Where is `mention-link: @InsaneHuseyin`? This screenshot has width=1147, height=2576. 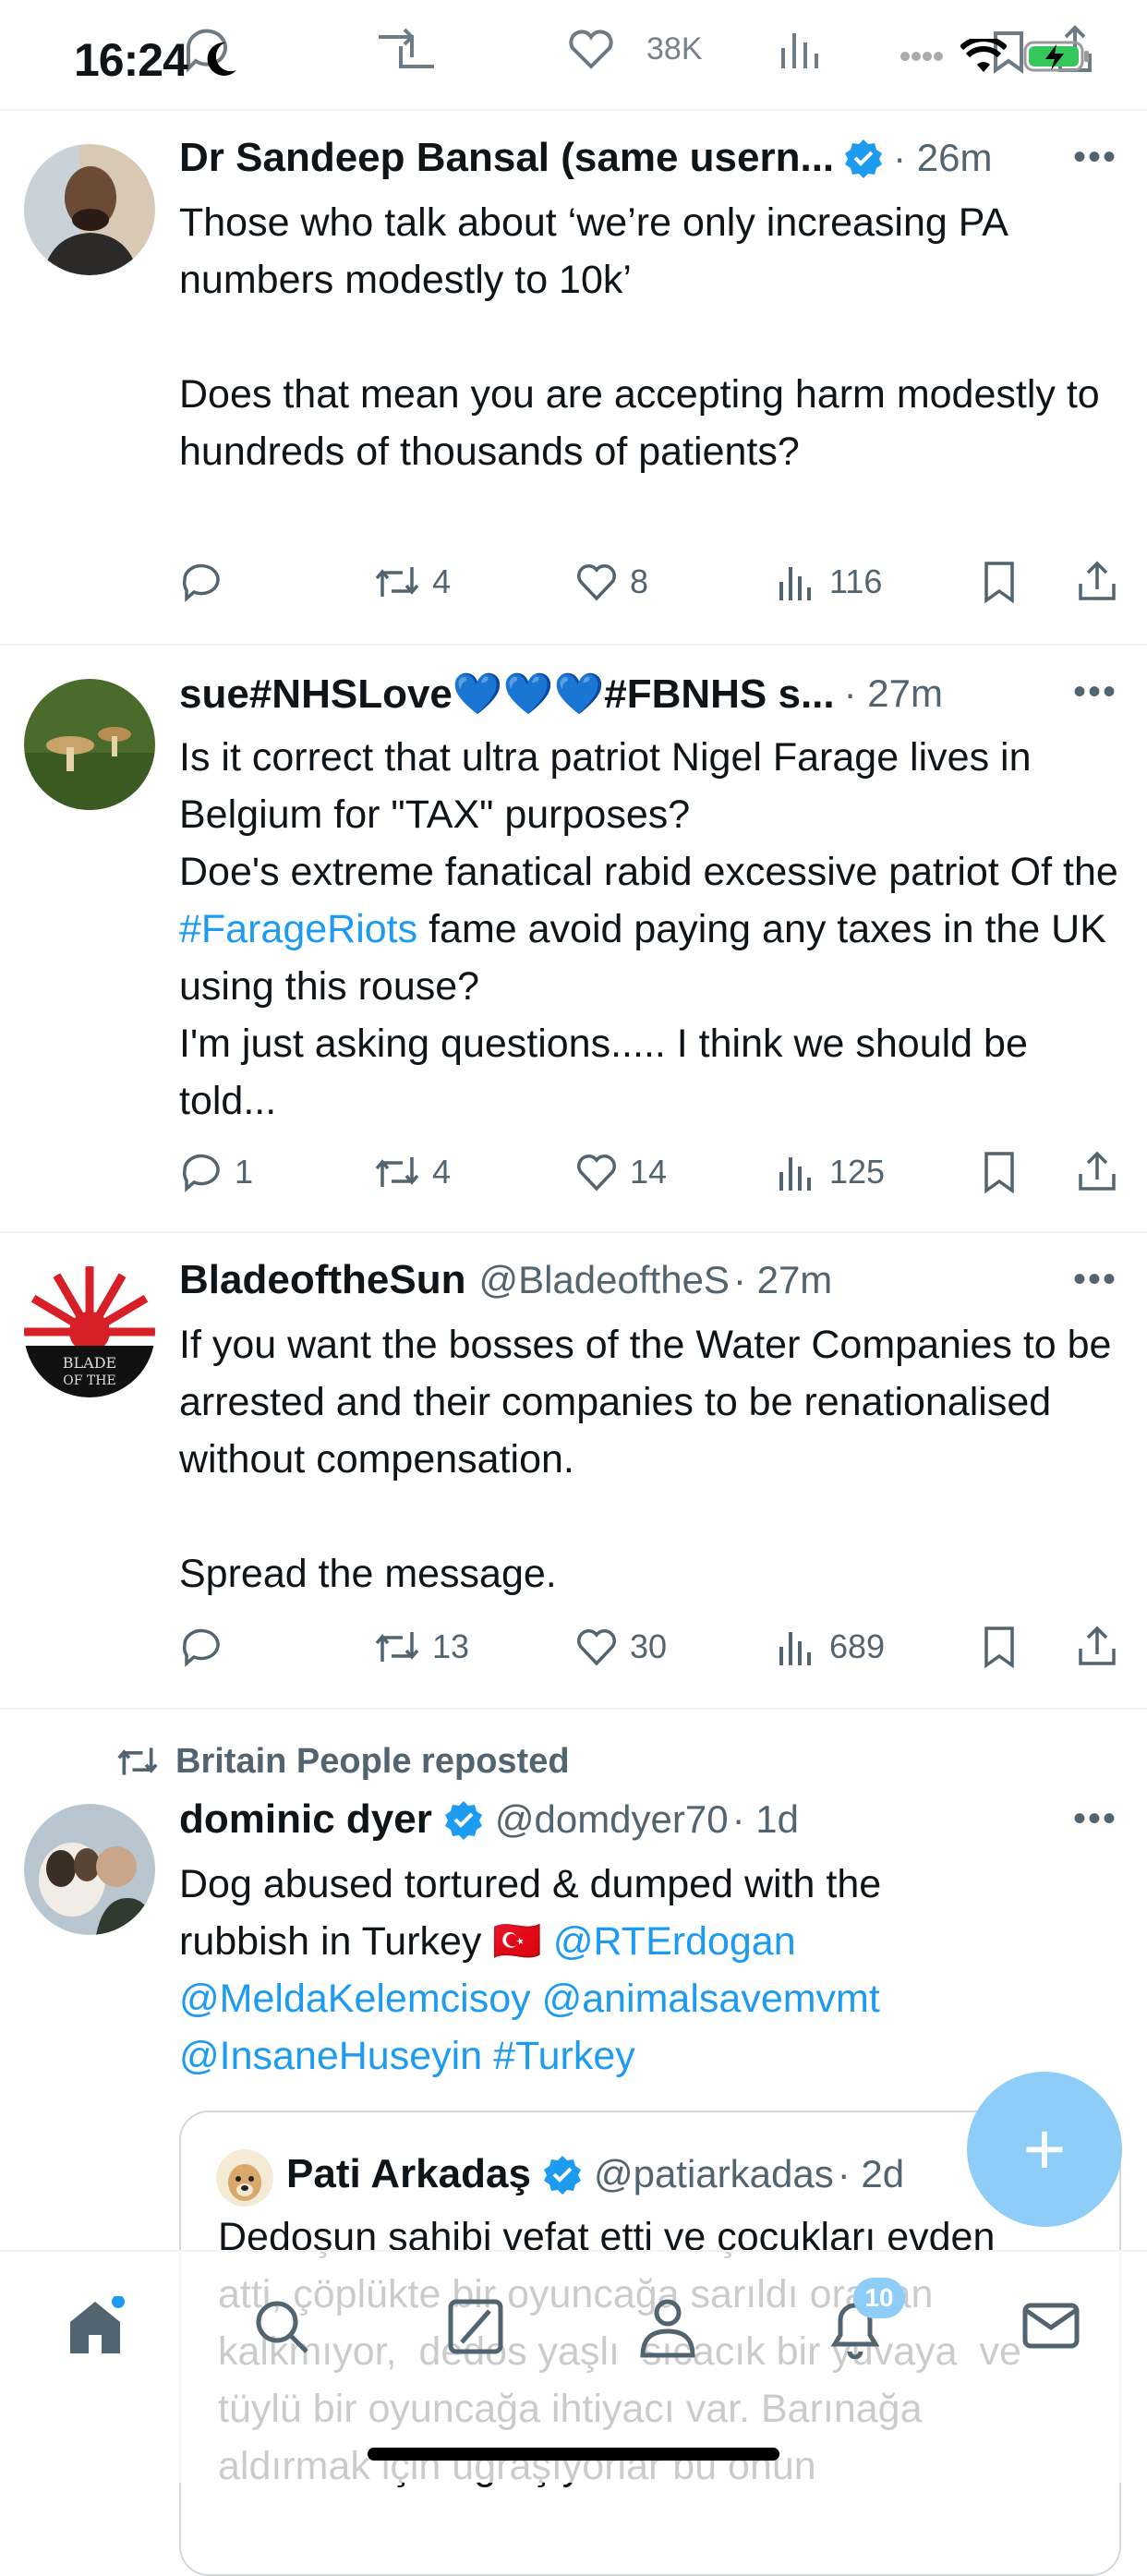
mention-link: @InsaneHuseyin is located at coordinates (330, 2056).